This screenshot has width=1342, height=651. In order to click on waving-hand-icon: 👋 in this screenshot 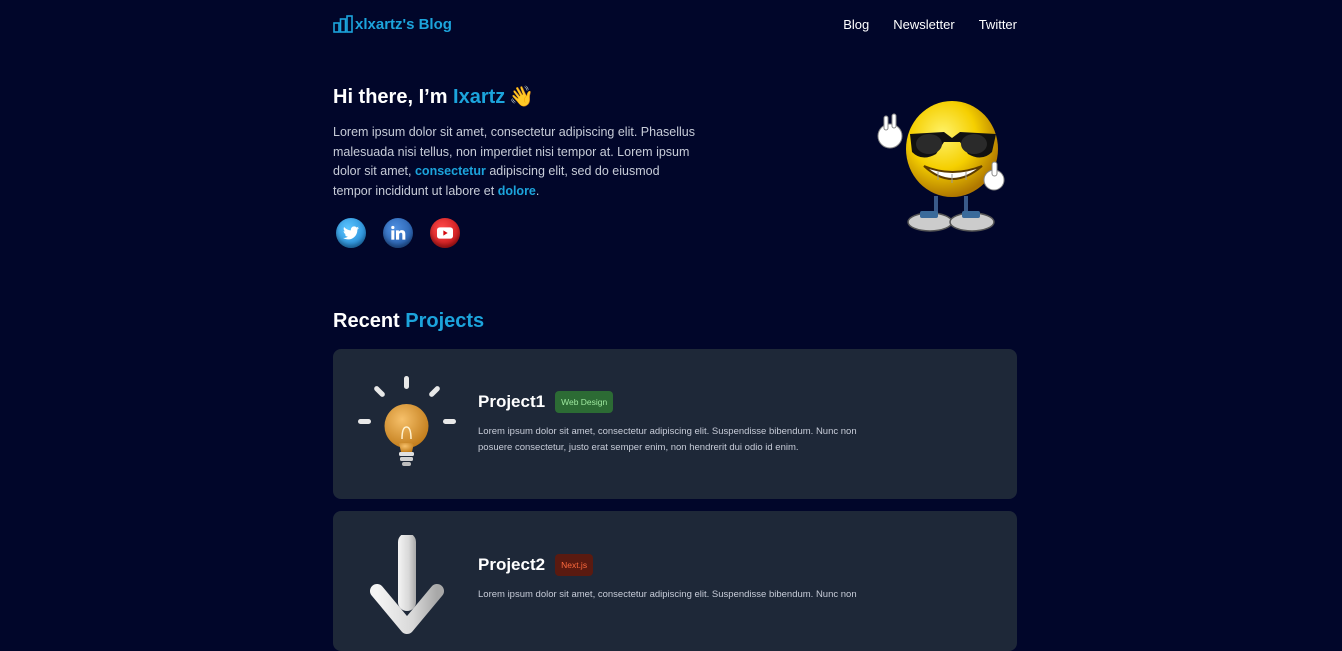, I will do `click(522, 97)`.